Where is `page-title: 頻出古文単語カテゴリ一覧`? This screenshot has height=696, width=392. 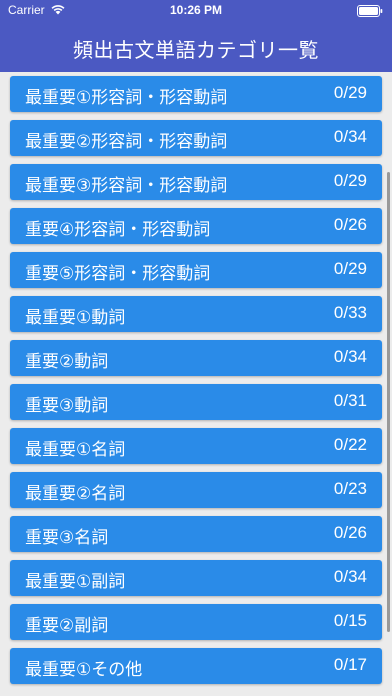
page-title: 頻出古文単語カテゴリ一覧 is located at coordinates (196, 50).